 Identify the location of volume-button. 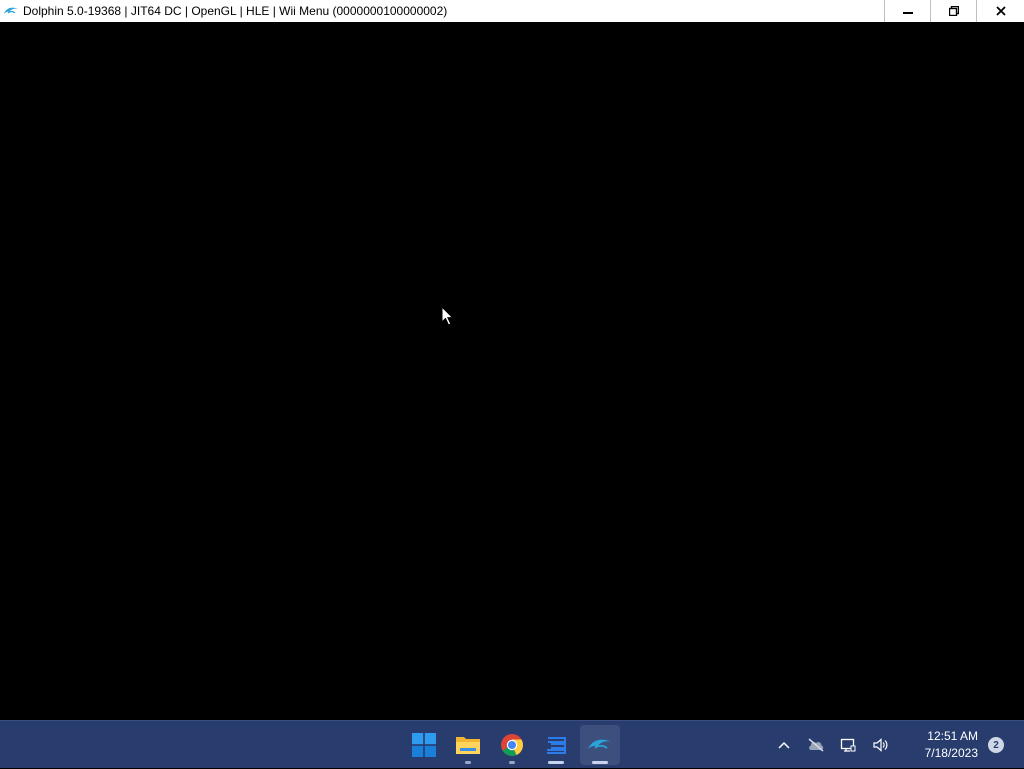
(880, 745).